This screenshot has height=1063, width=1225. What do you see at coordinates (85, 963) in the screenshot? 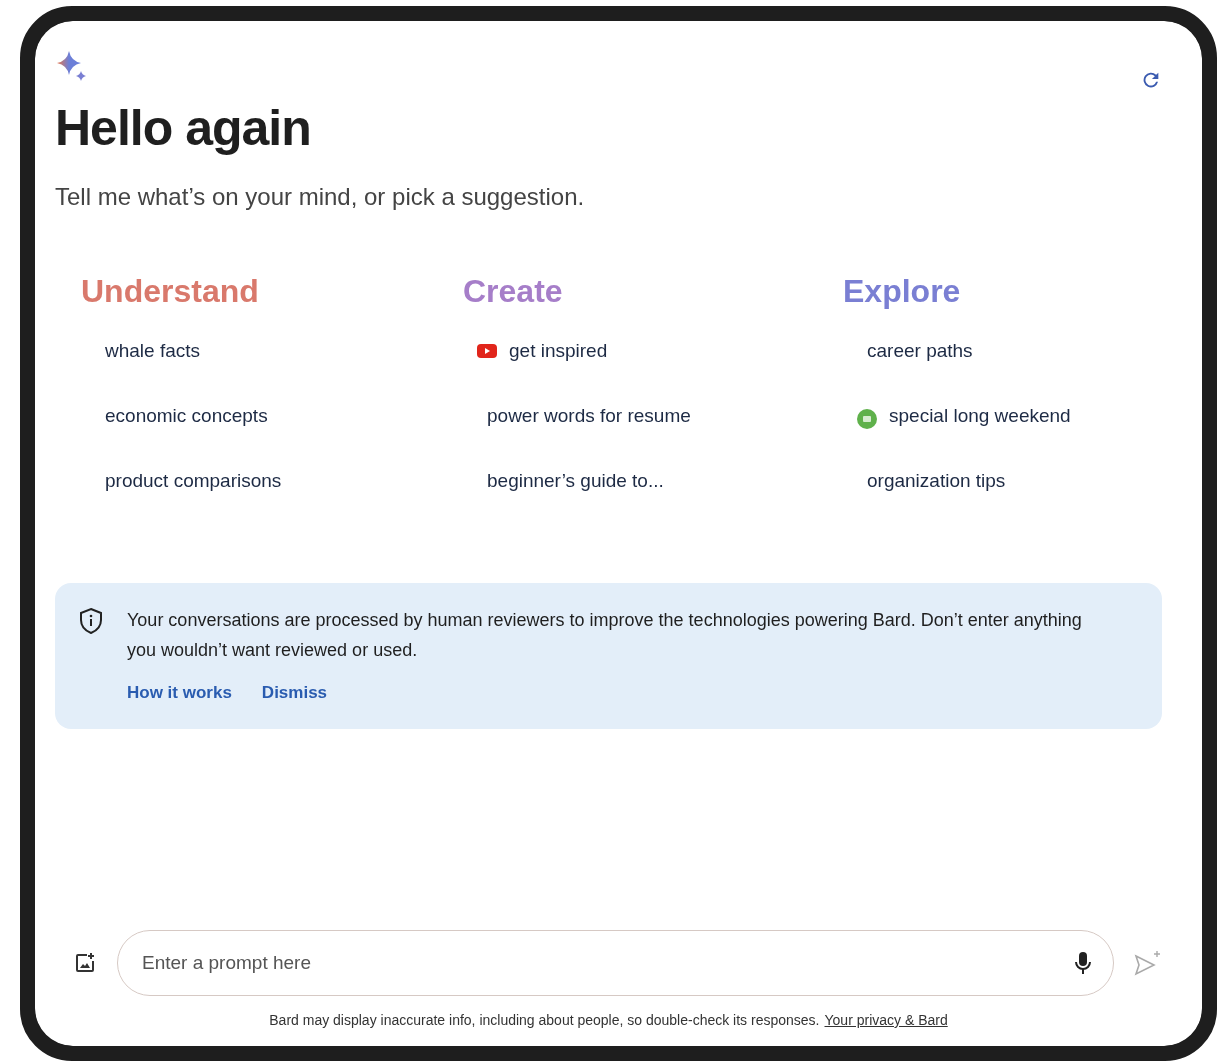
I see `add-image-icon` at bounding box center [85, 963].